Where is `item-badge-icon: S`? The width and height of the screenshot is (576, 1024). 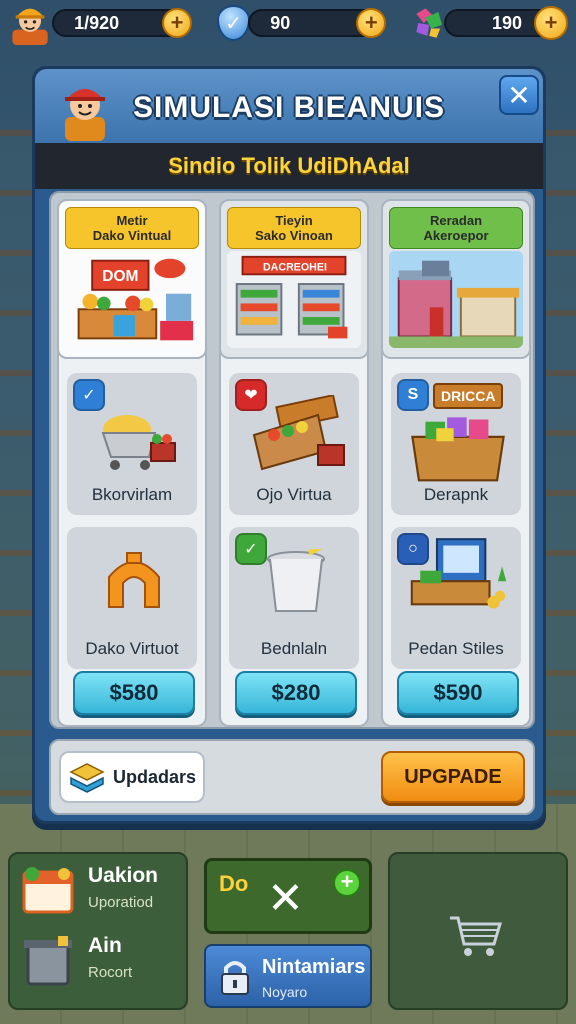
item-badge-icon: S is located at coordinates (413, 395).